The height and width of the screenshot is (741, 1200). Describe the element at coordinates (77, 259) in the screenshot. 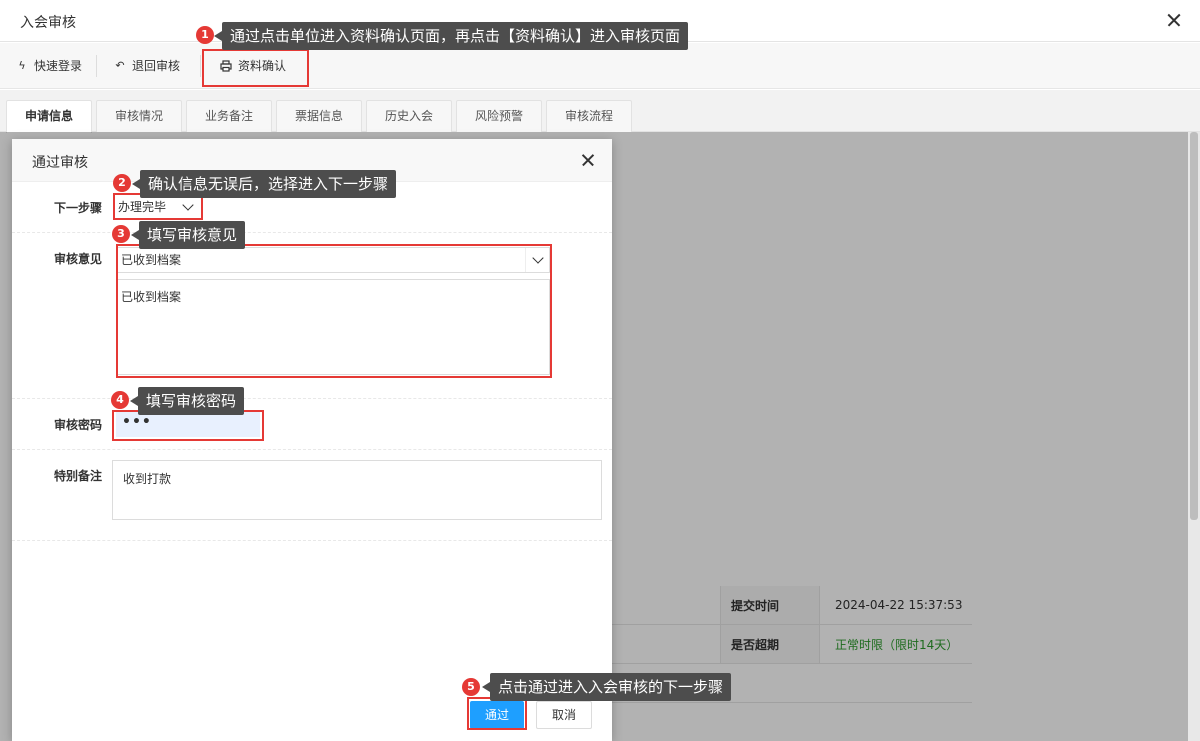

I see `opinion-label: 审核意见` at that location.